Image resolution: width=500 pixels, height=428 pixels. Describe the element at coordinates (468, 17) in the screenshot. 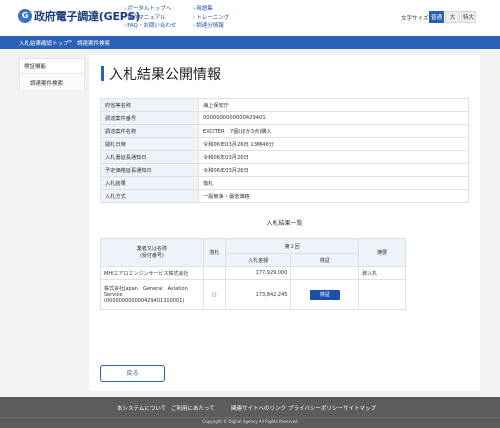

I see `font-size-xlarge-button: 特大` at that location.